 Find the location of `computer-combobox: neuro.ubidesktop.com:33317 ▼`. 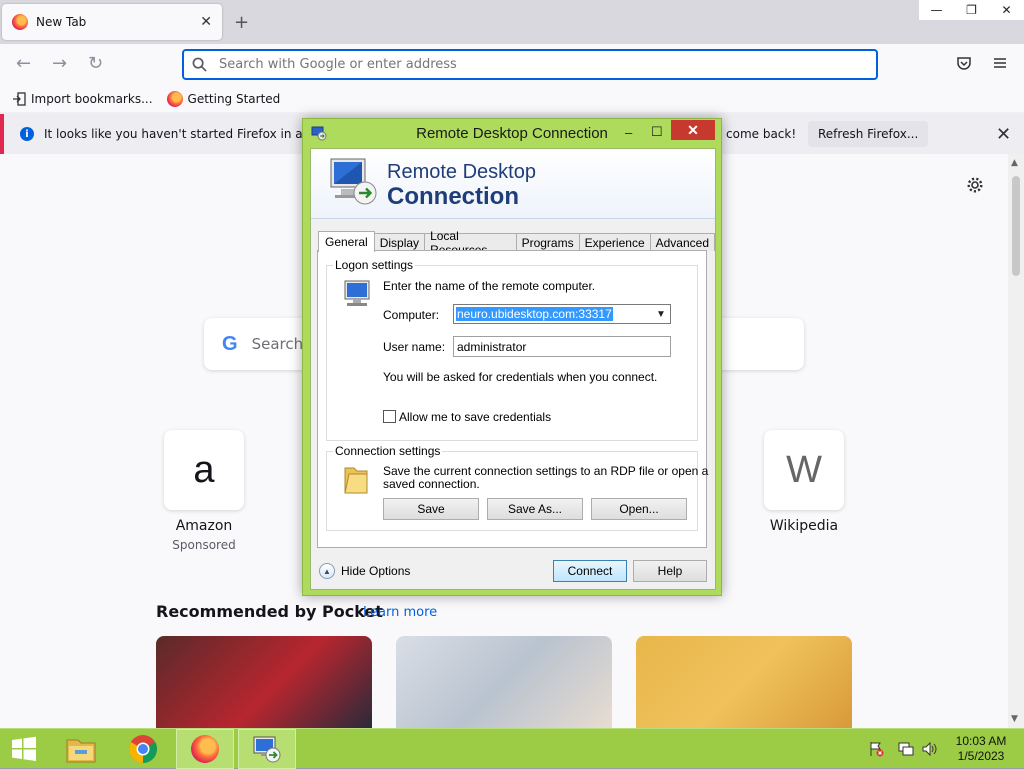

computer-combobox: neuro.ubidesktop.com:33317 ▼ is located at coordinates (562, 314).